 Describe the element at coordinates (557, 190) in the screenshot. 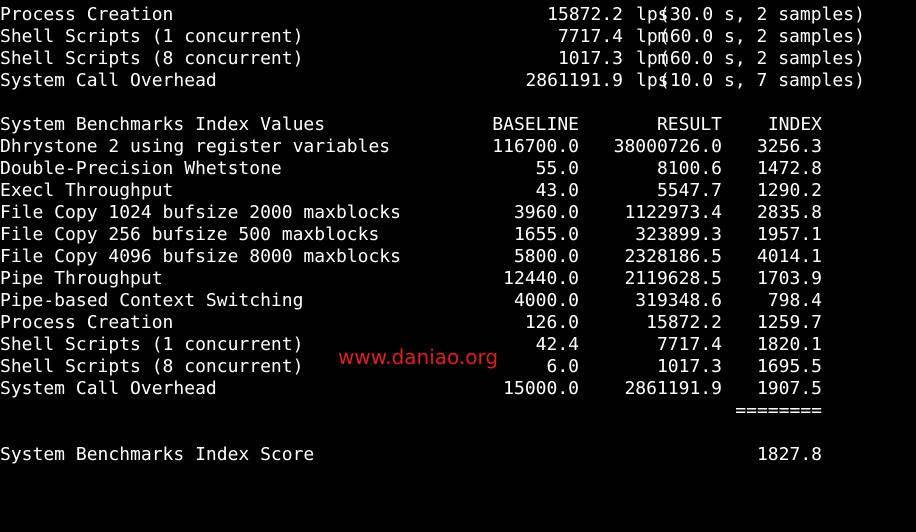

I see `baseline-value: 43.0` at that location.